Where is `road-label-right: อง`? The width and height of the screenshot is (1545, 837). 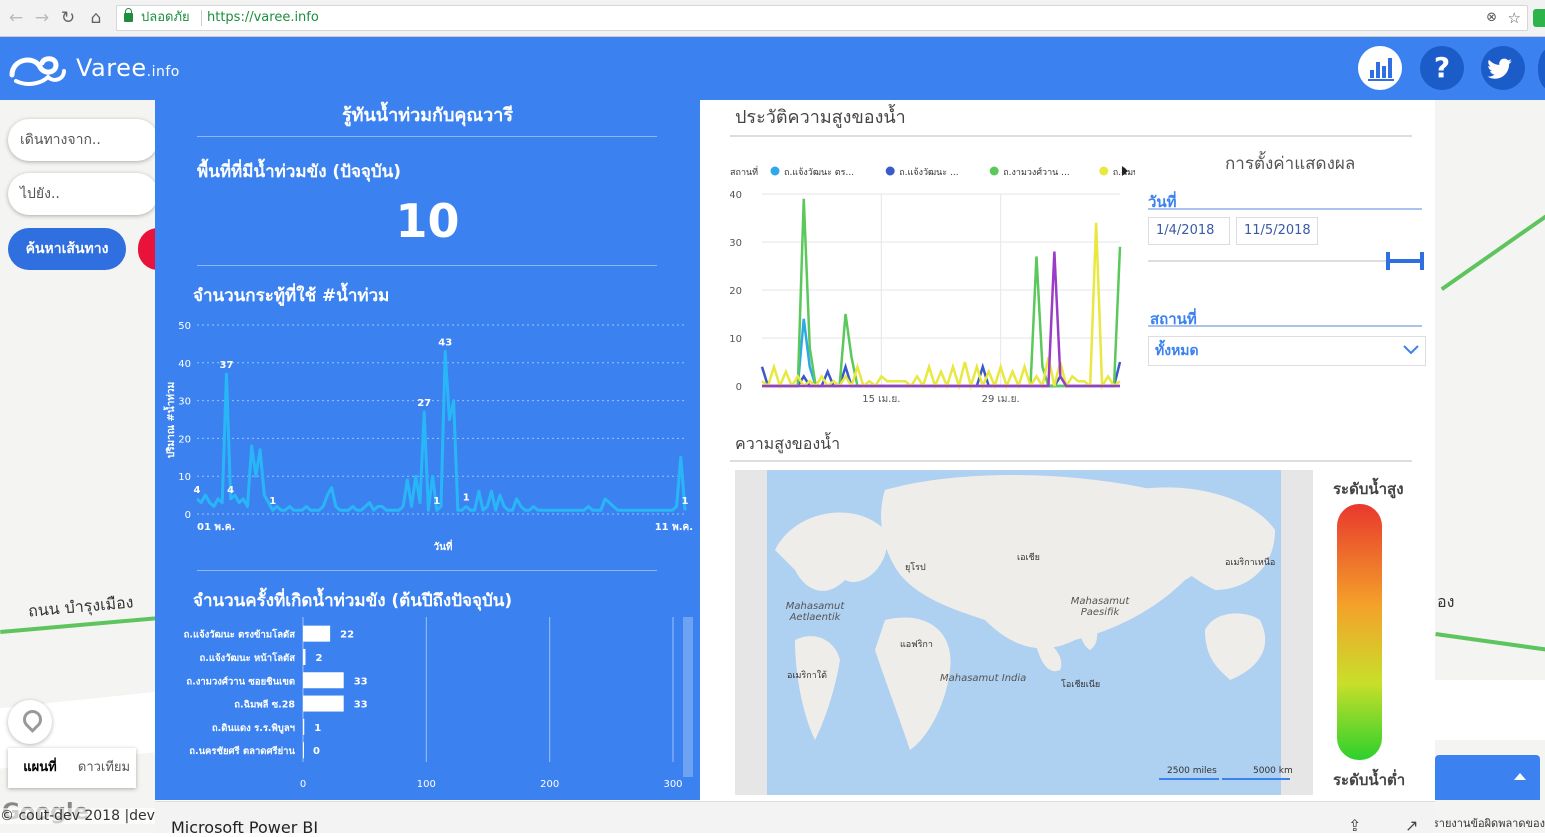 road-label-right: อง is located at coordinates (1446, 601).